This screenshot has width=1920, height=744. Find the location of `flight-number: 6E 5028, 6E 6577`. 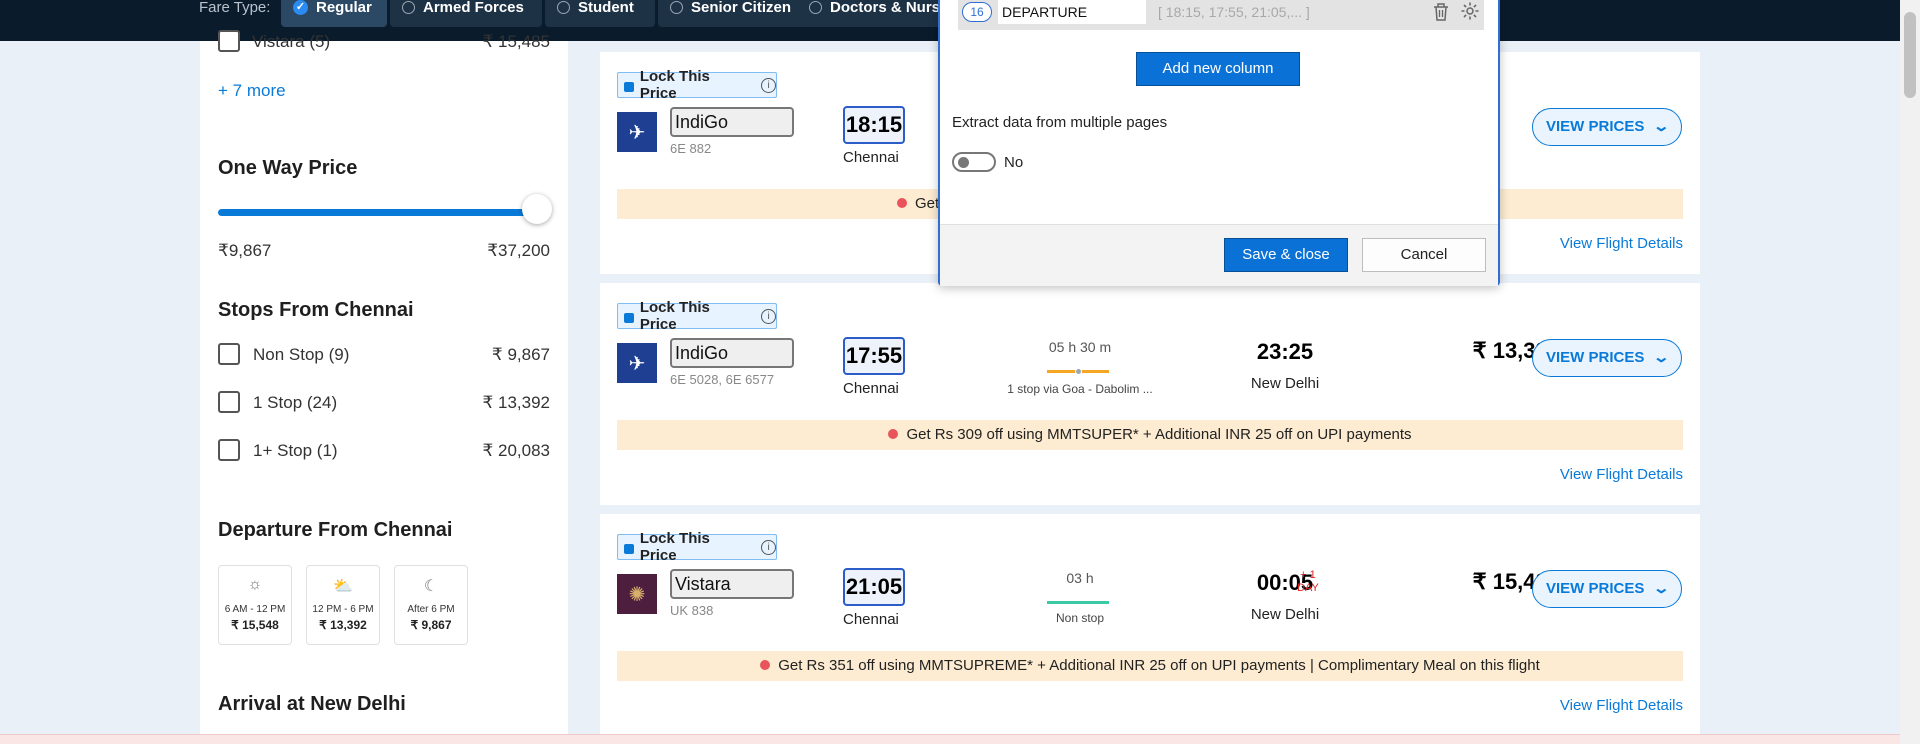

flight-number: 6E 5028, 6E 6577 is located at coordinates (722, 379).